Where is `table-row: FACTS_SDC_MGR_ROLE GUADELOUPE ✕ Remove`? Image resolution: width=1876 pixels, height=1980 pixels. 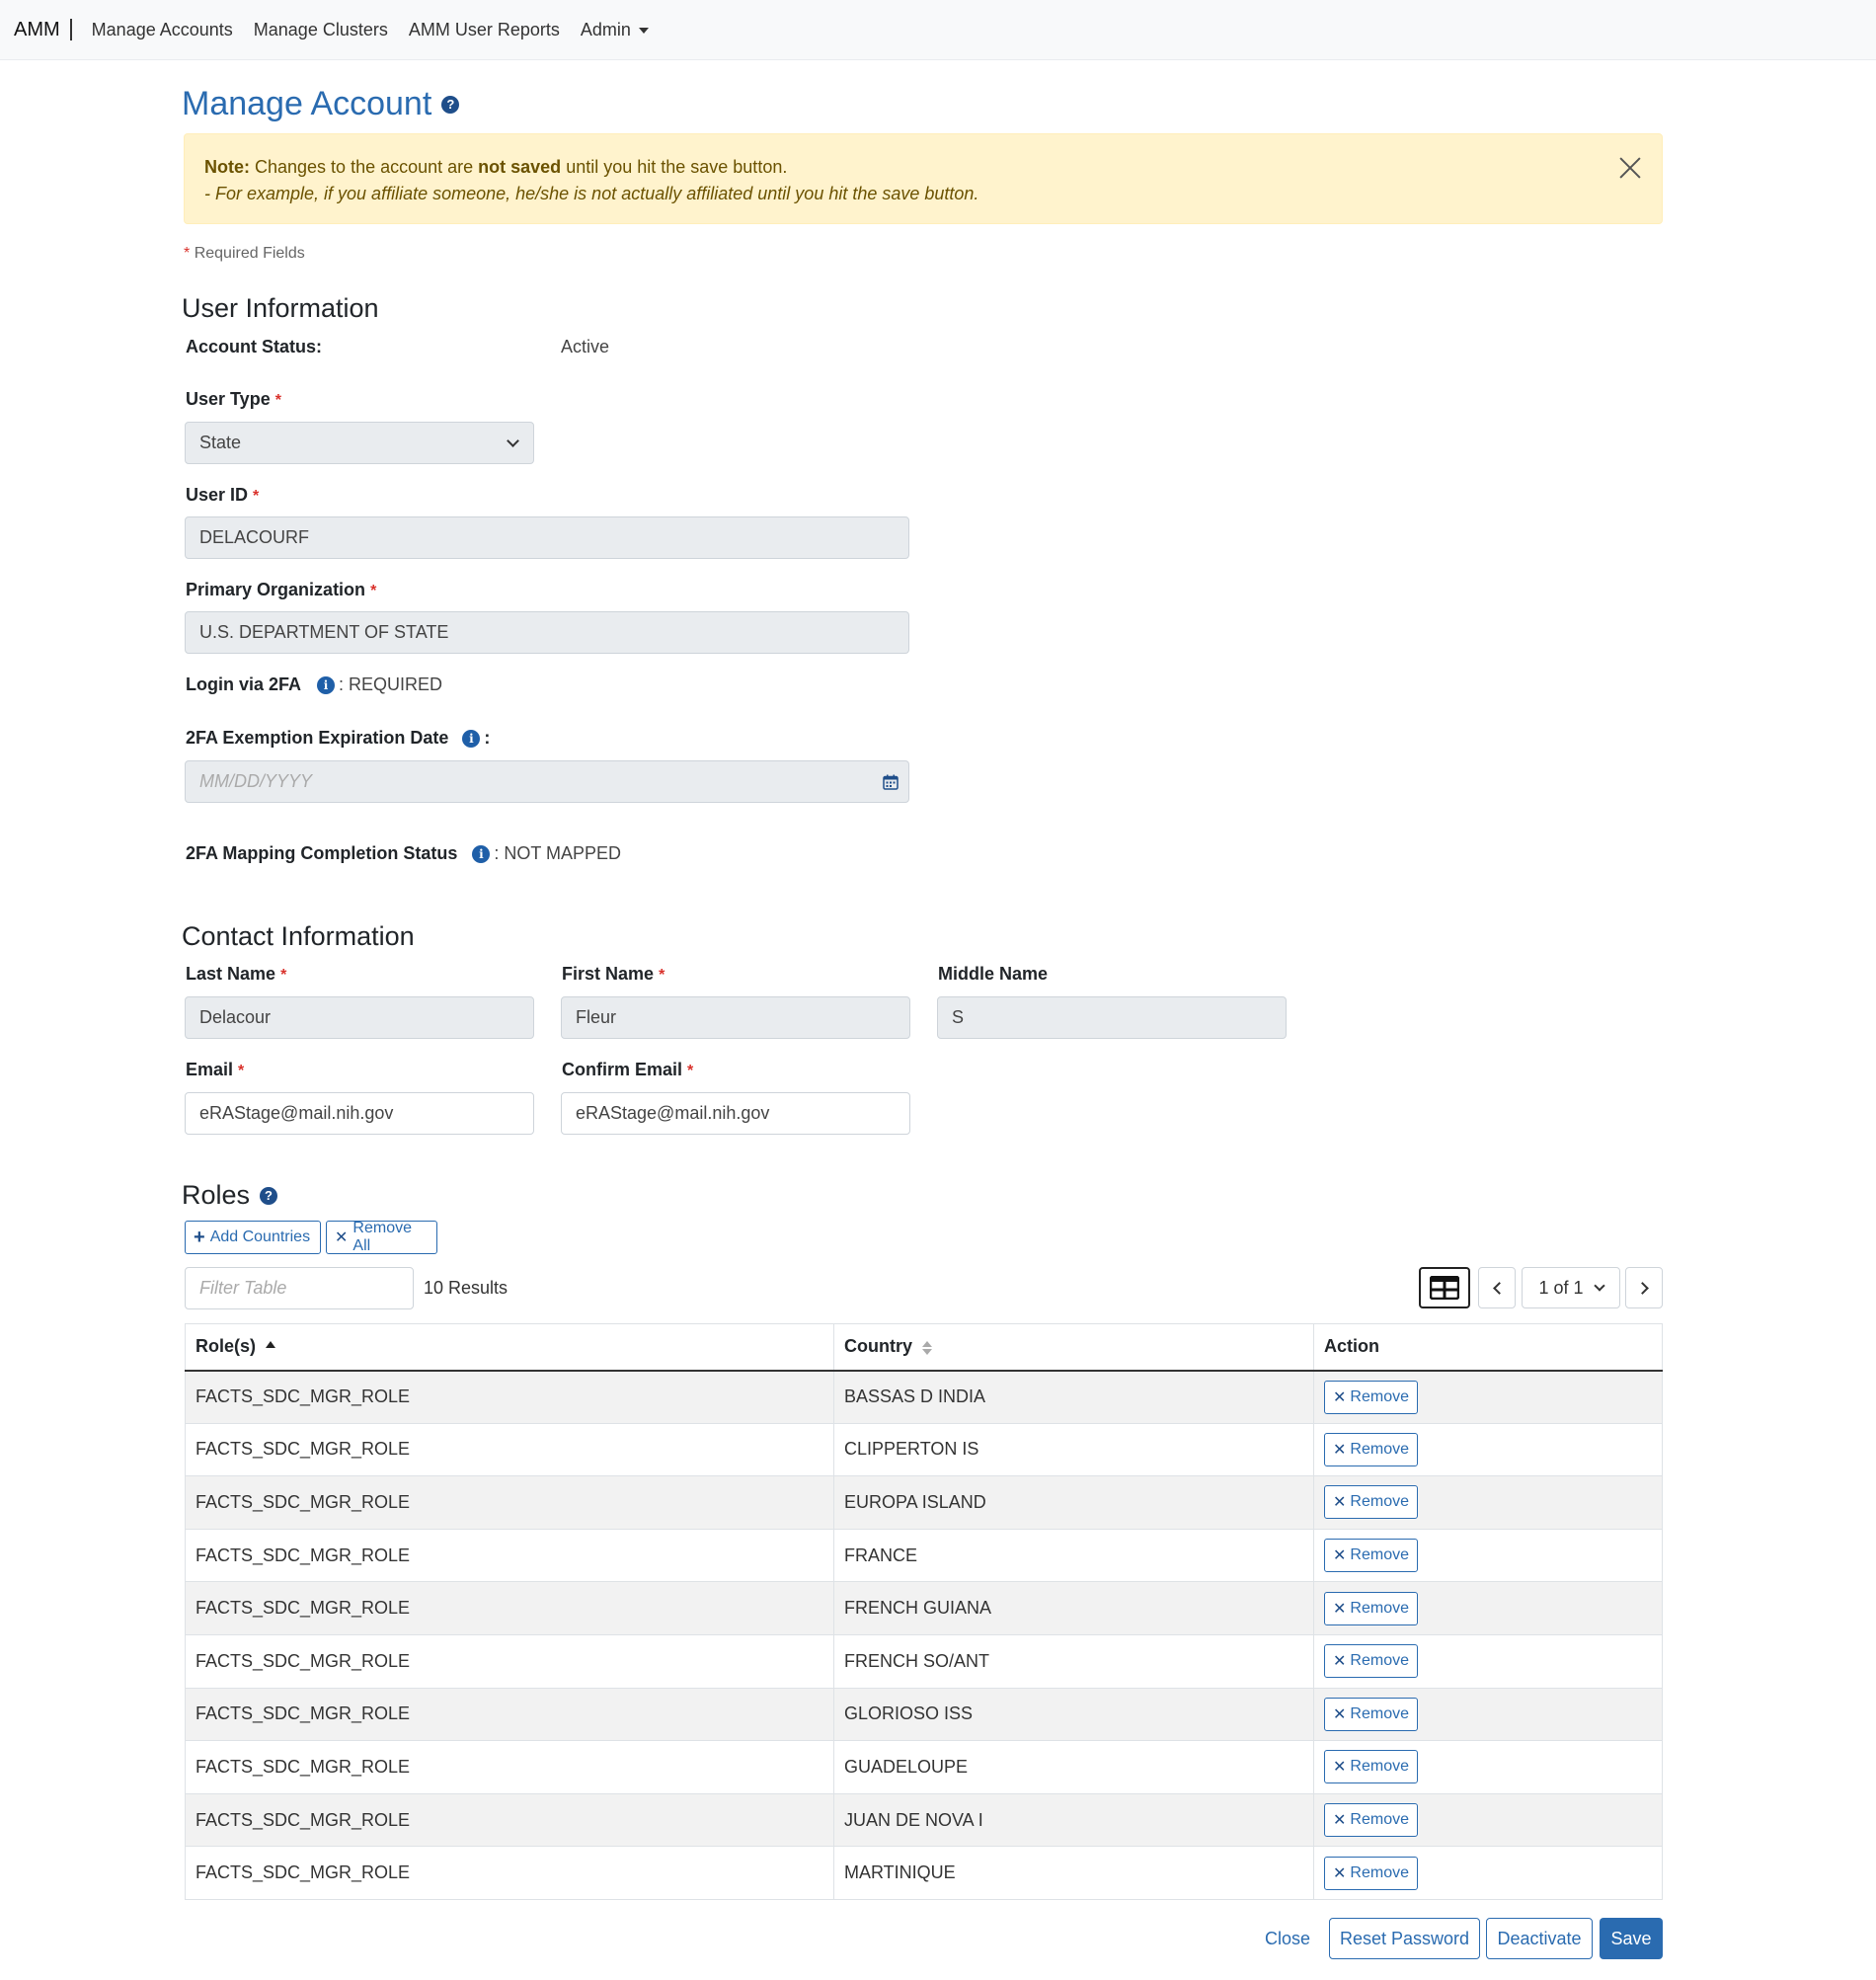 table-row: FACTS_SDC_MGR_ROLE GUADELOUPE ✕ Remove is located at coordinates (924, 1767).